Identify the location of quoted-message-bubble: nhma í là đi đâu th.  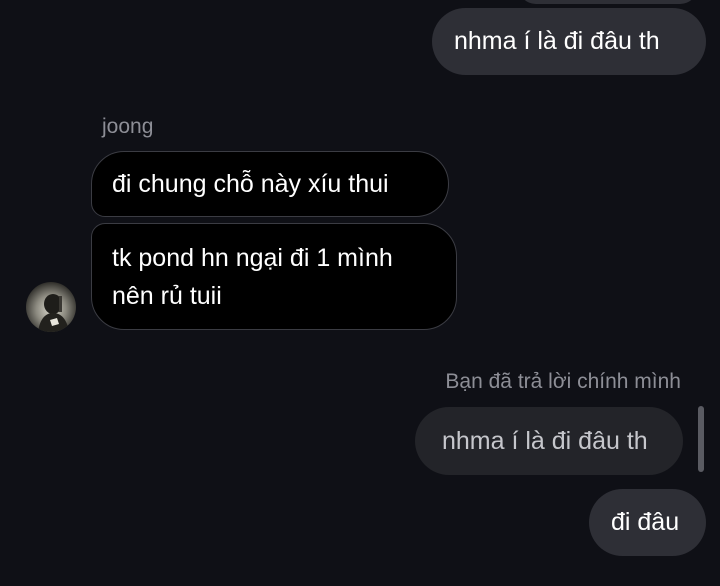
(549, 441).